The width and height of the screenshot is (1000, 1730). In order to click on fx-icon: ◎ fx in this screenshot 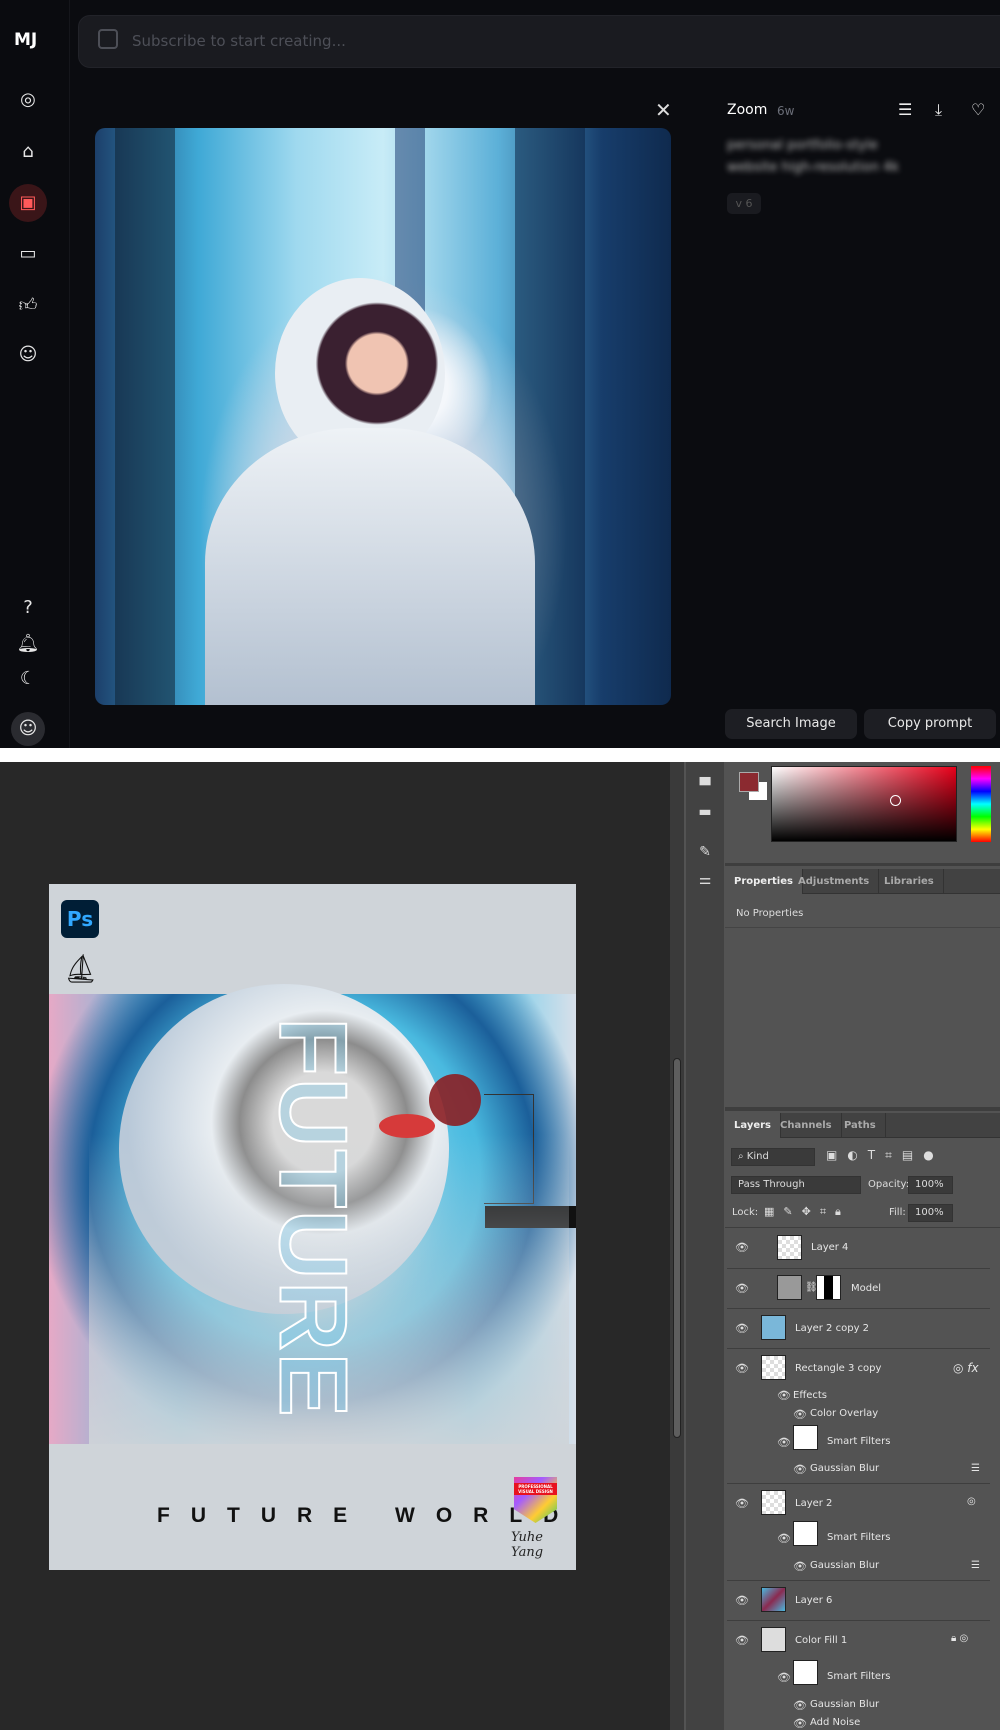, I will do `click(966, 1368)`.